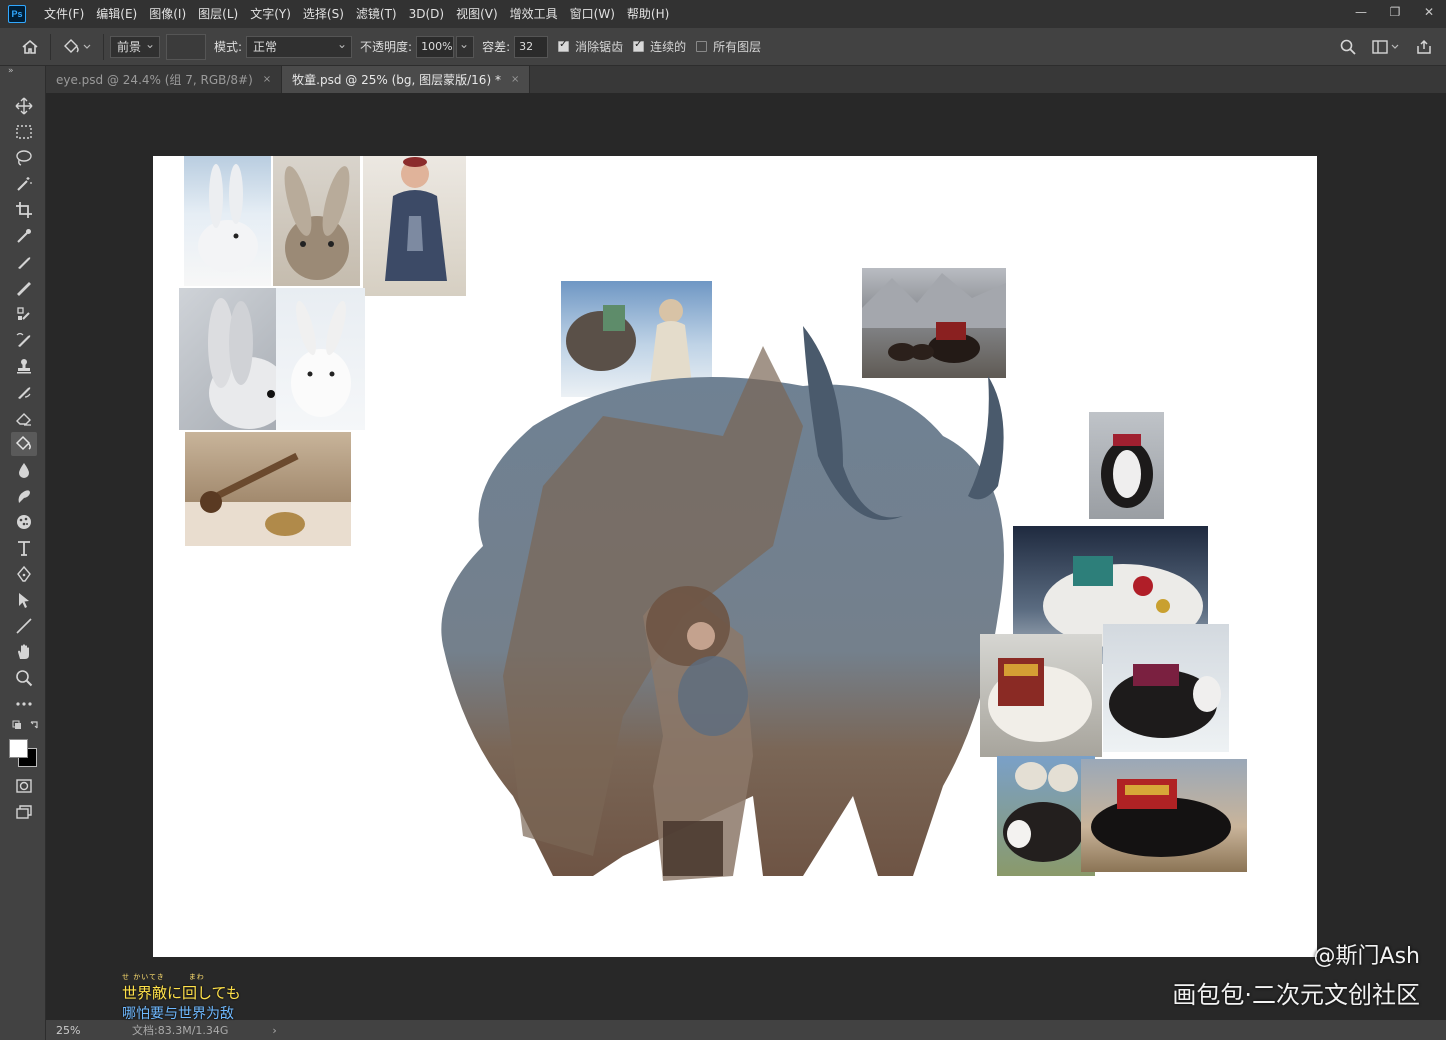 The width and height of the screenshot is (1446, 1040). Describe the element at coordinates (24, 340) in the screenshot. I see `history-brush-tool-icon` at that location.